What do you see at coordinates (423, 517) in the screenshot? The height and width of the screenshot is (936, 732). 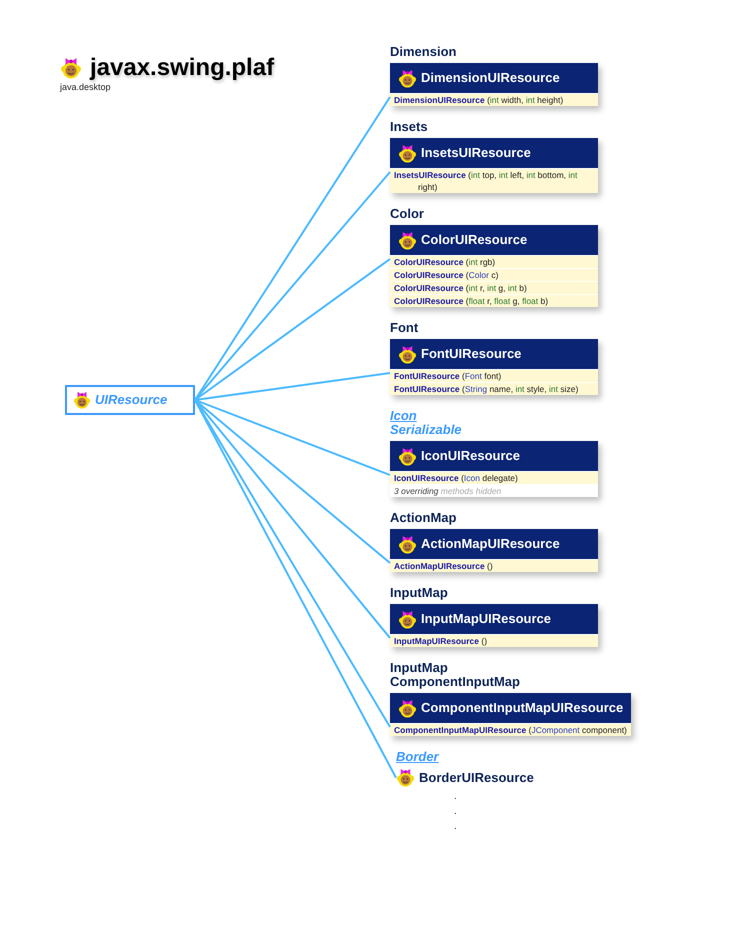 I see `superclass-label: ActionMap` at bounding box center [423, 517].